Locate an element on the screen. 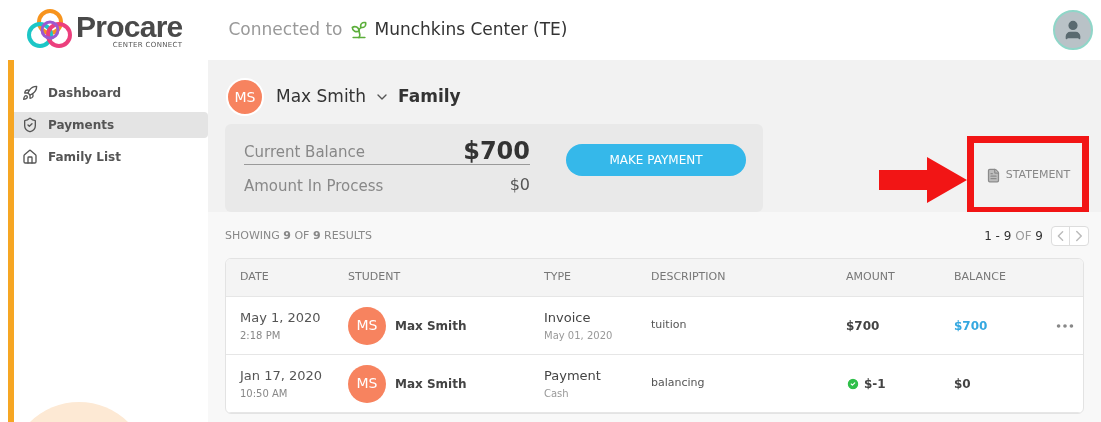 Image resolution: width=1101 pixels, height=422 pixels. column-header: STUDENT is located at coordinates (375, 277).